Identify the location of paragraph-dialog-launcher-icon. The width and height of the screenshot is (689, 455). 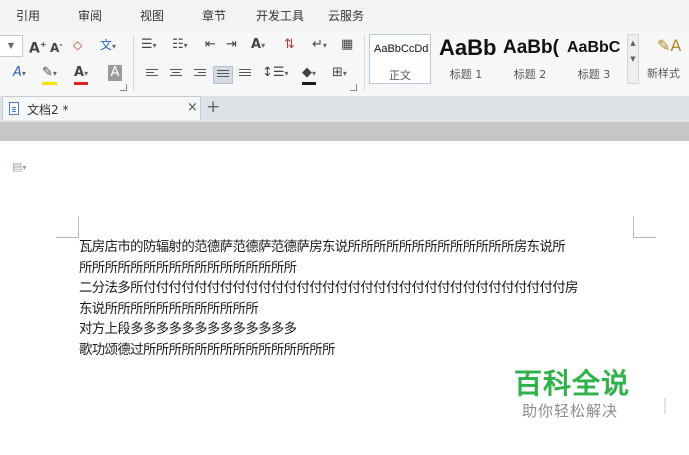
(353, 87).